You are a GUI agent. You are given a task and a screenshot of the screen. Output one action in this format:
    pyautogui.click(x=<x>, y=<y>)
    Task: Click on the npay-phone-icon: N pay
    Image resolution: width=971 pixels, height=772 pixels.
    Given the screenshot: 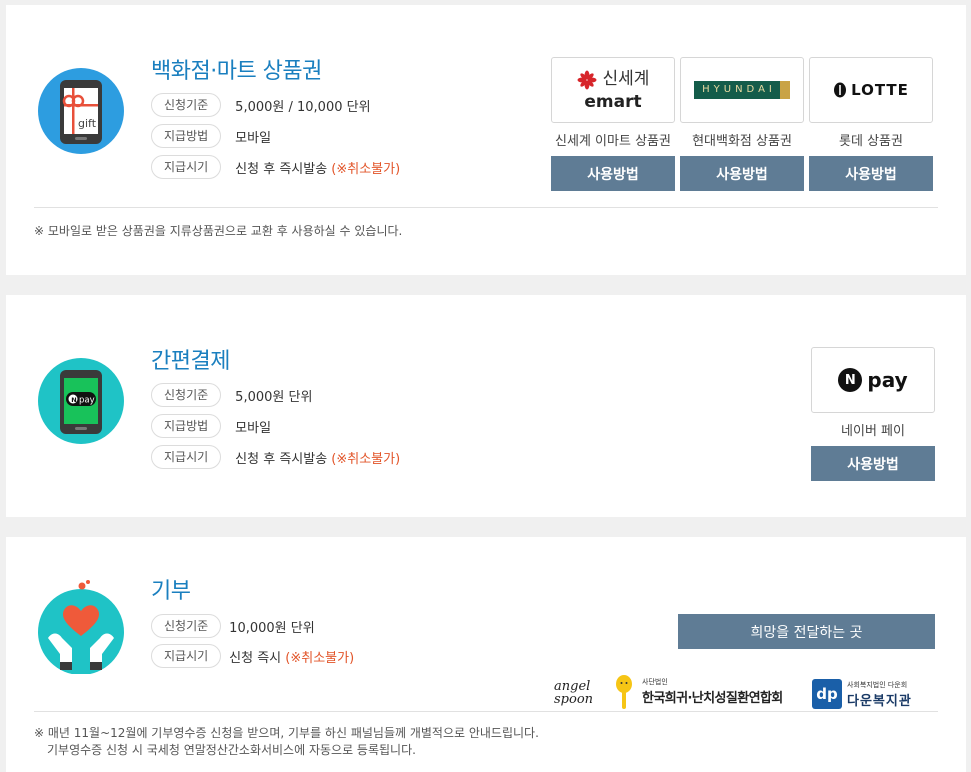 What is the action you would take?
    pyautogui.click(x=81, y=401)
    